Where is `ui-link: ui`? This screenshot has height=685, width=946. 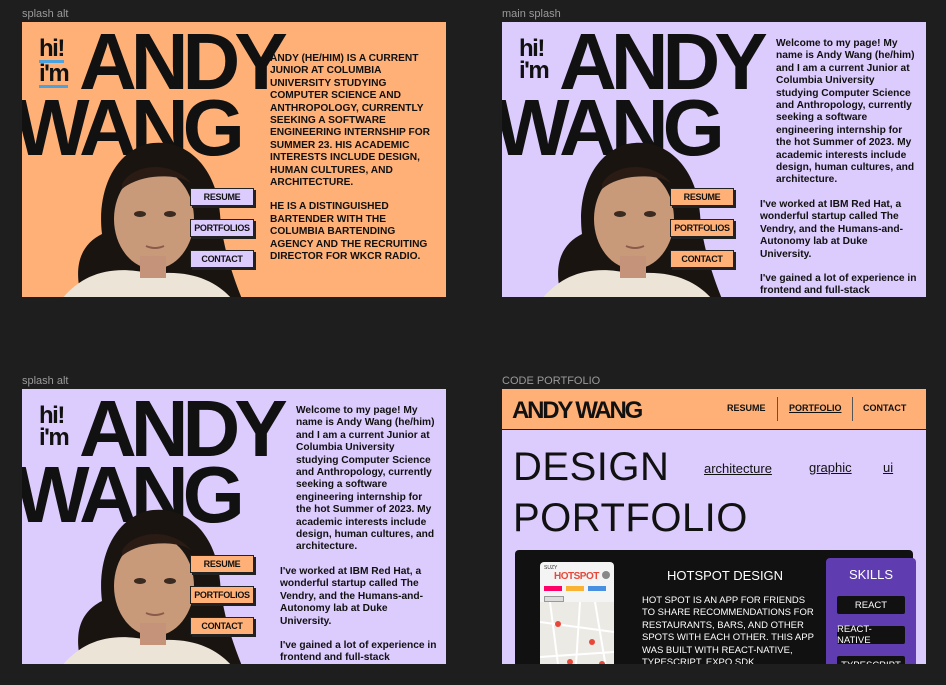 ui-link: ui is located at coordinates (888, 467).